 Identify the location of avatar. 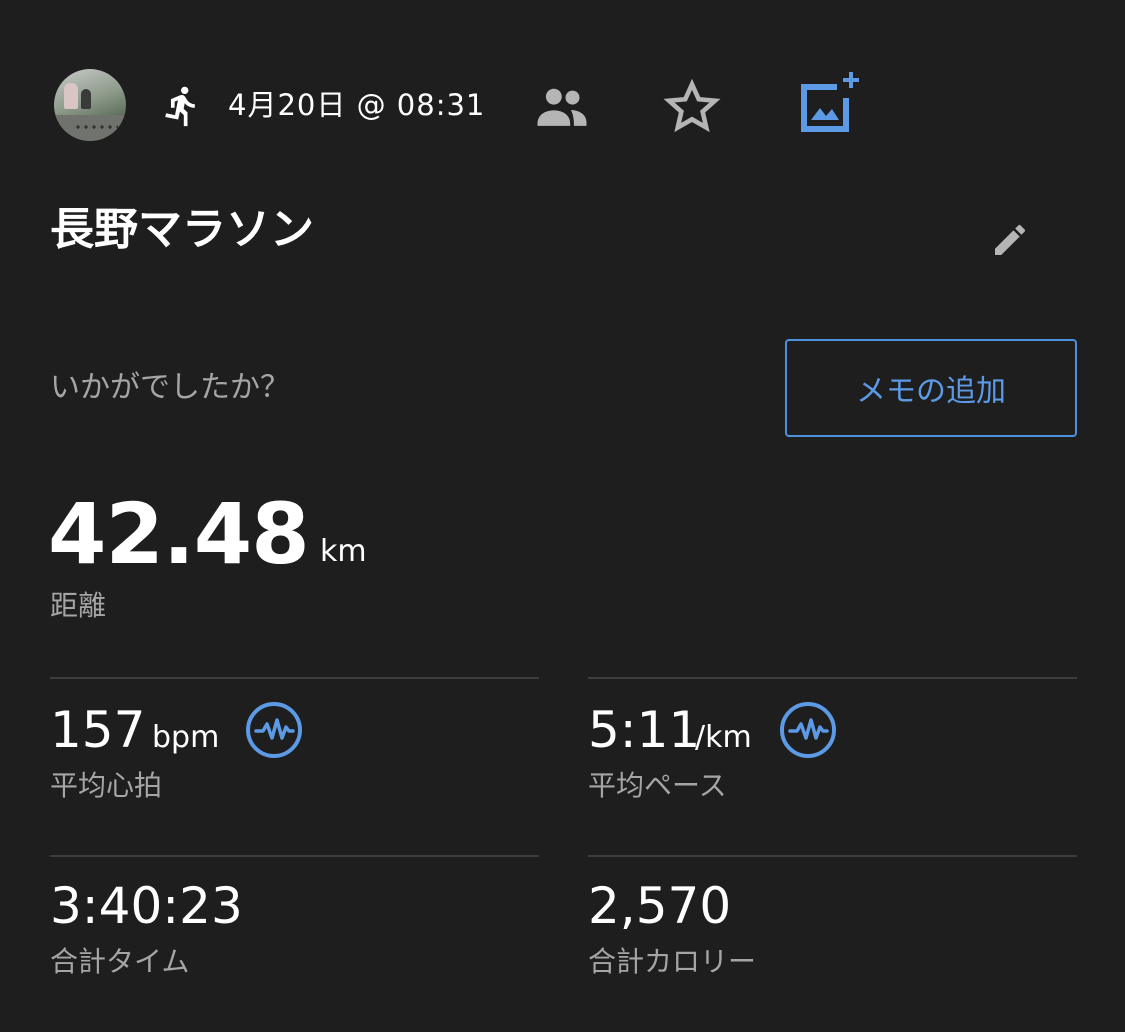
(90, 105).